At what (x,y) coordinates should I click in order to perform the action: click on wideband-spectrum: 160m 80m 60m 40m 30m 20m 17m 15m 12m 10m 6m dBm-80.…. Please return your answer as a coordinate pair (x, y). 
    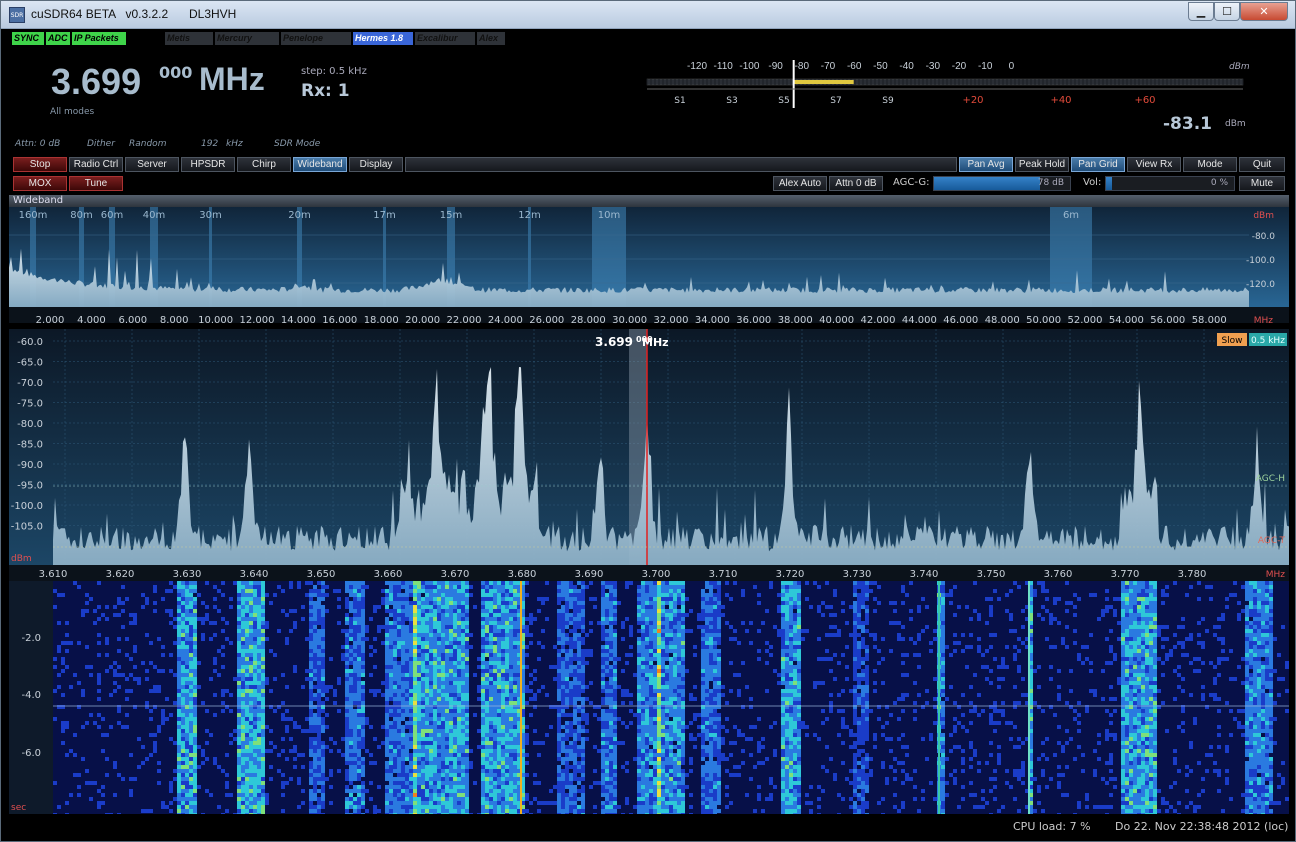
    Looking at the image, I should click on (649, 266).